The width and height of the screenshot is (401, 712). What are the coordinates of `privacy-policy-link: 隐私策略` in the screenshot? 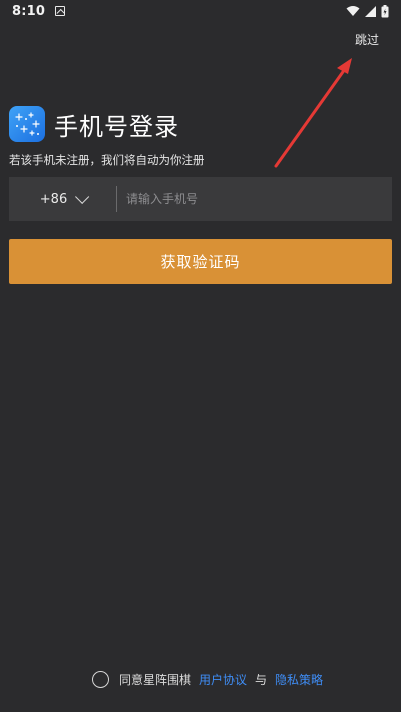 It's located at (299, 679).